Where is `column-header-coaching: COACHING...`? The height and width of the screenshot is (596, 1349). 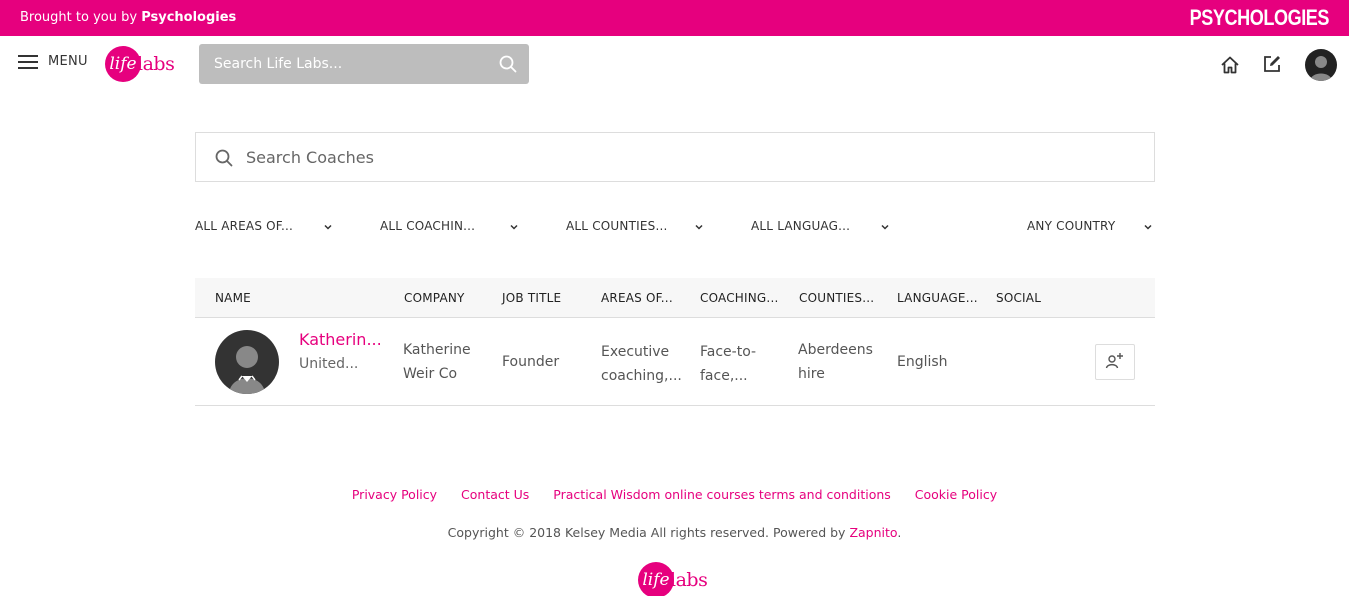 column-header-coaching: COACHING... is located at coordinates (739, 298).